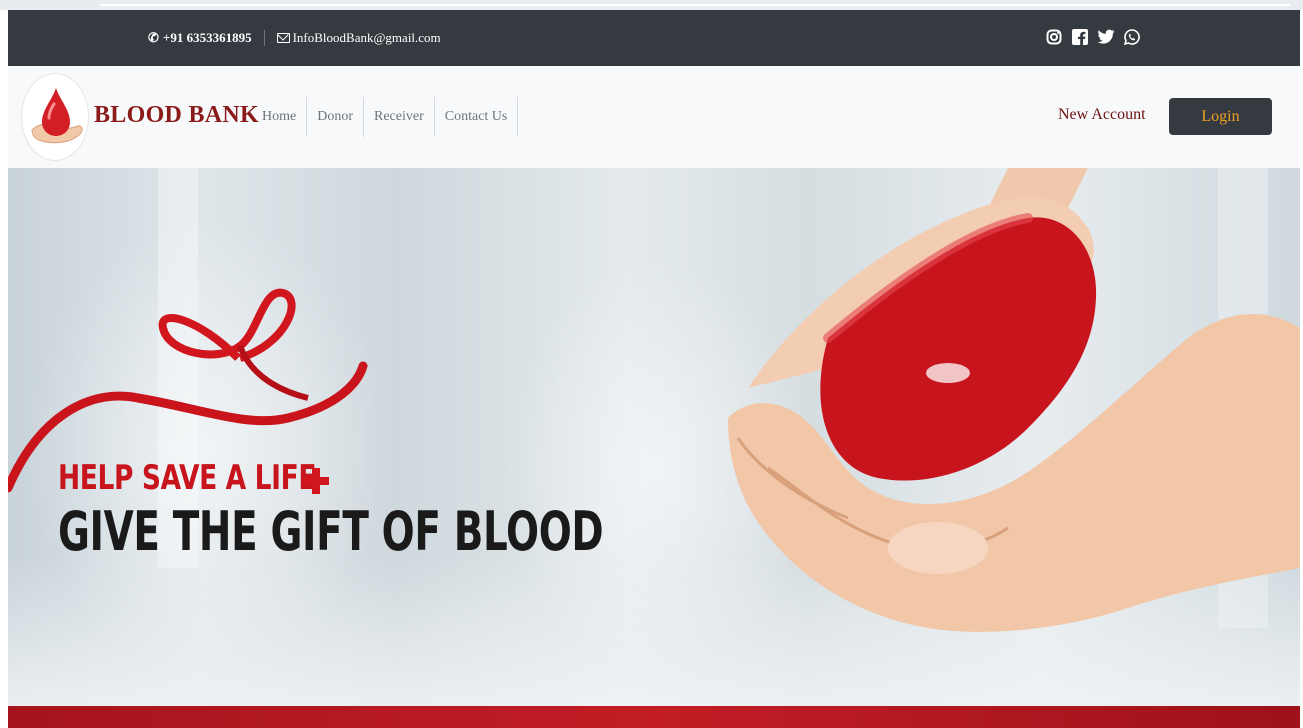 This screenshot has height=728, width=1303. What do you see at coordinates (1102, 115) in the screenshot?
I see `new-account-link: New Account` at bounding box center [1102, 115].